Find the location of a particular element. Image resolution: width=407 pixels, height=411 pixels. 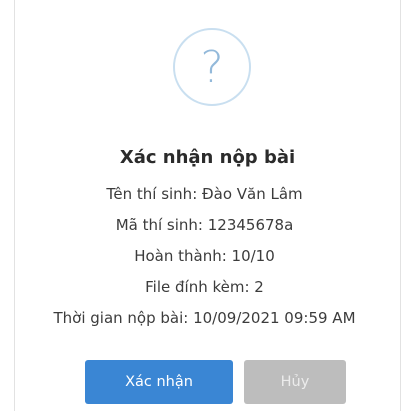

confirm-button: Xác nhận is located at coordinates (159, 382).